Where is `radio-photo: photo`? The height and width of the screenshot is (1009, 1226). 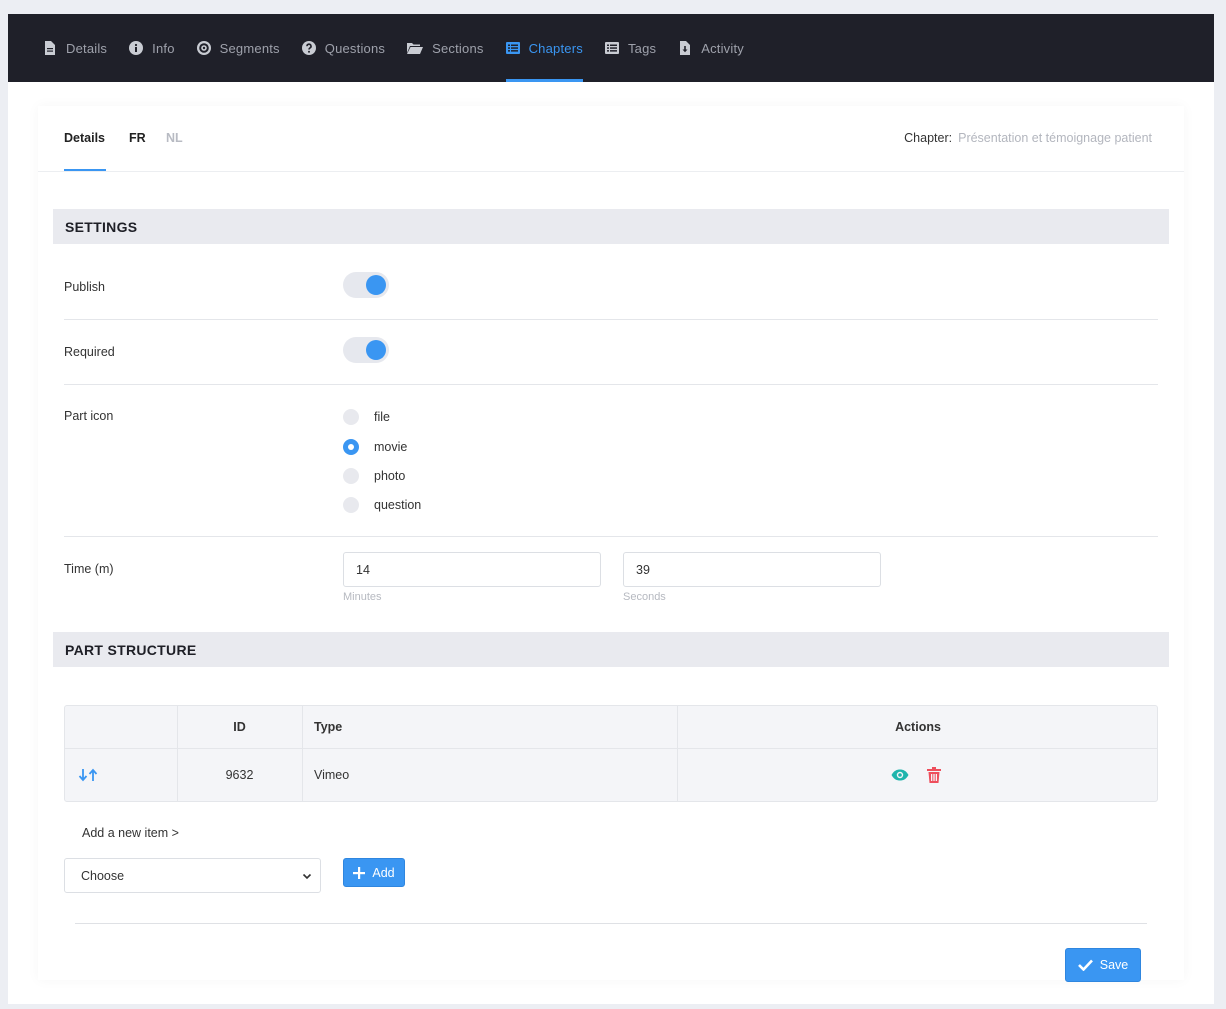 radio-photo: photo is located at coordinates (374, 476).